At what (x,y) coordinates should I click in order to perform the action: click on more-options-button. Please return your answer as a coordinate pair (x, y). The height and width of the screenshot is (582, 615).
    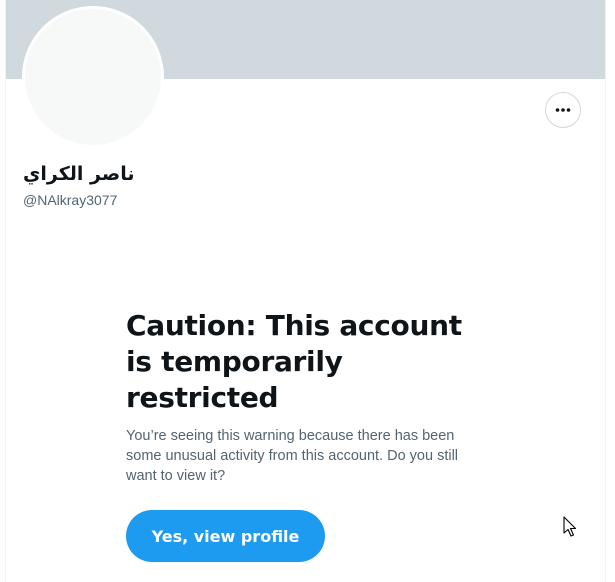
    Looking at the image, I should click on (563, 110).